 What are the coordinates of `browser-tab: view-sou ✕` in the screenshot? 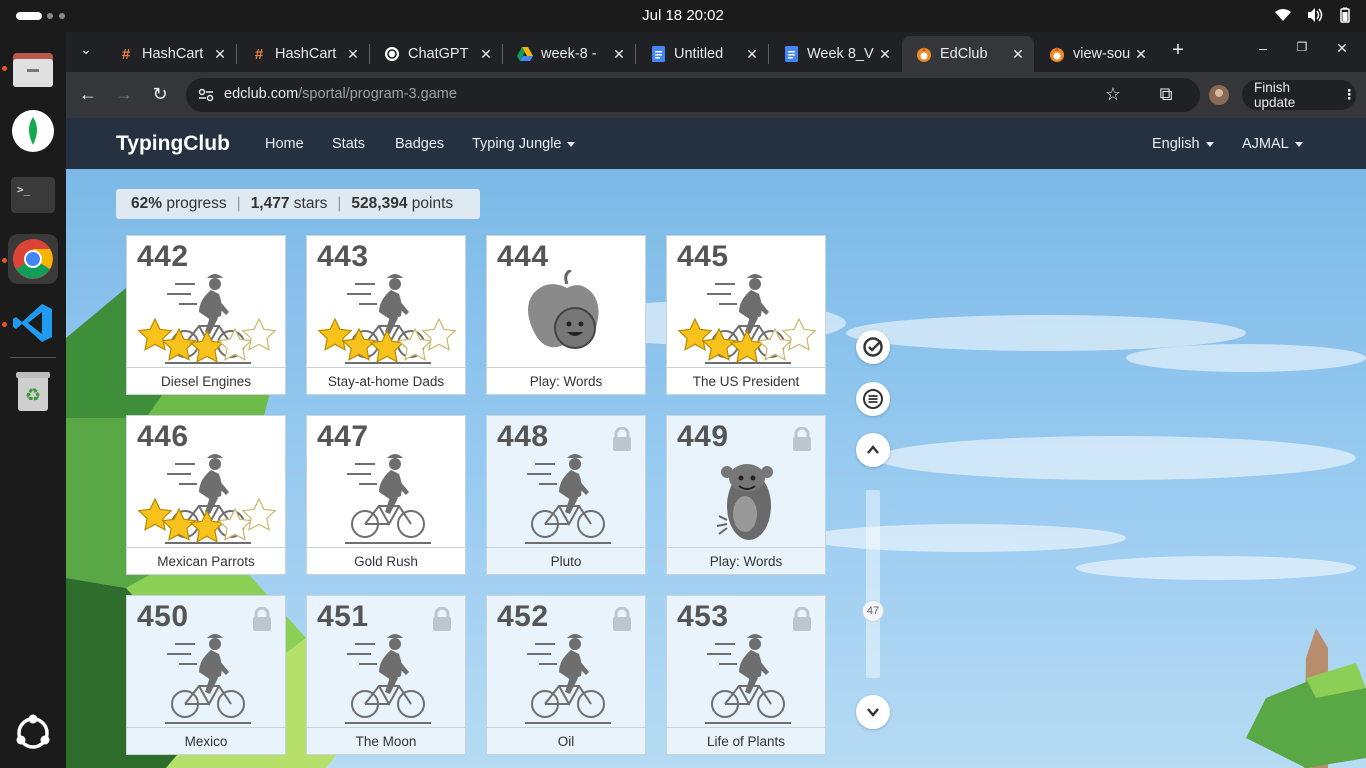 It's located at (1096, 54).